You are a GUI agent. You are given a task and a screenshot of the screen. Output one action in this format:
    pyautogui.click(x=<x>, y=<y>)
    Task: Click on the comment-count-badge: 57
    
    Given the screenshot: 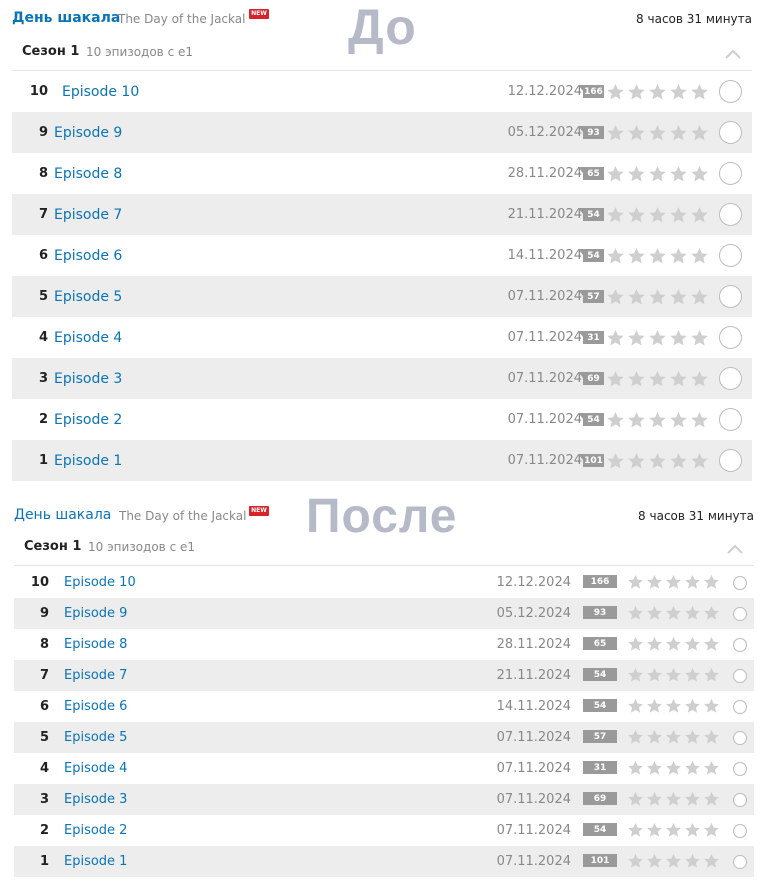 What is the action you would take?
    pyautogui.click(x=591, y=296)
    